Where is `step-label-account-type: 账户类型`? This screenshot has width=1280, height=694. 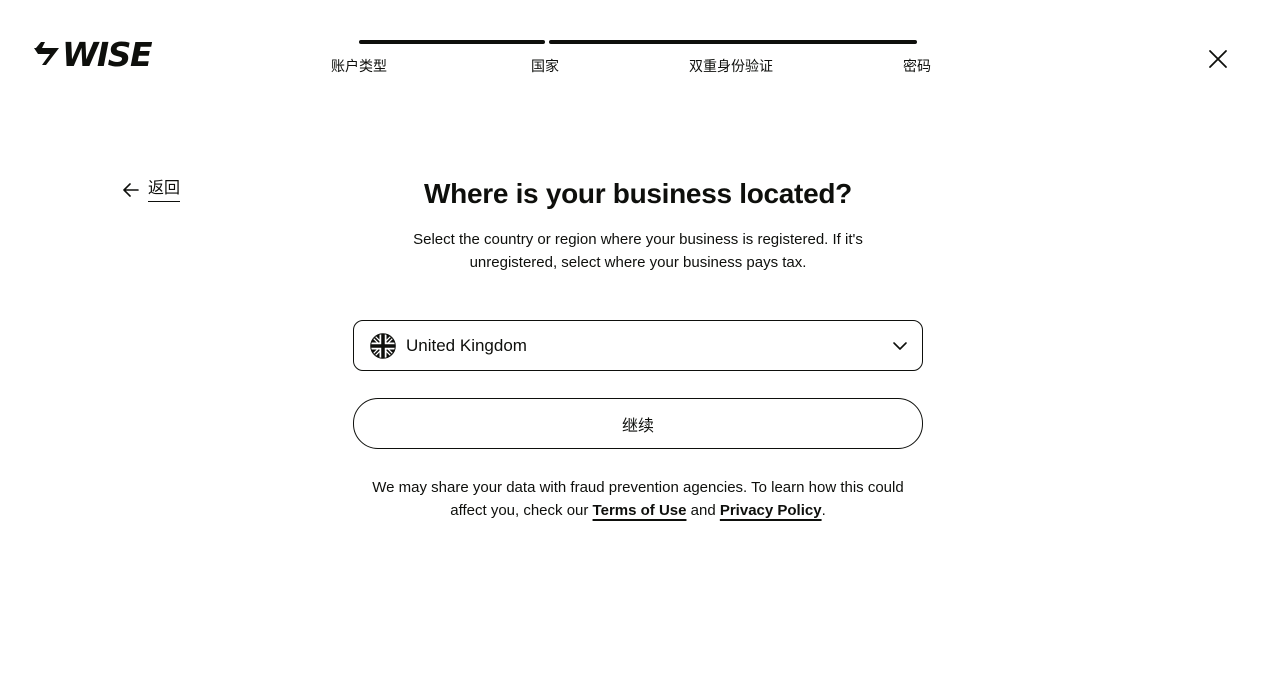 step-label-account-type: 账户类型 is located at coordinates (359, 66).